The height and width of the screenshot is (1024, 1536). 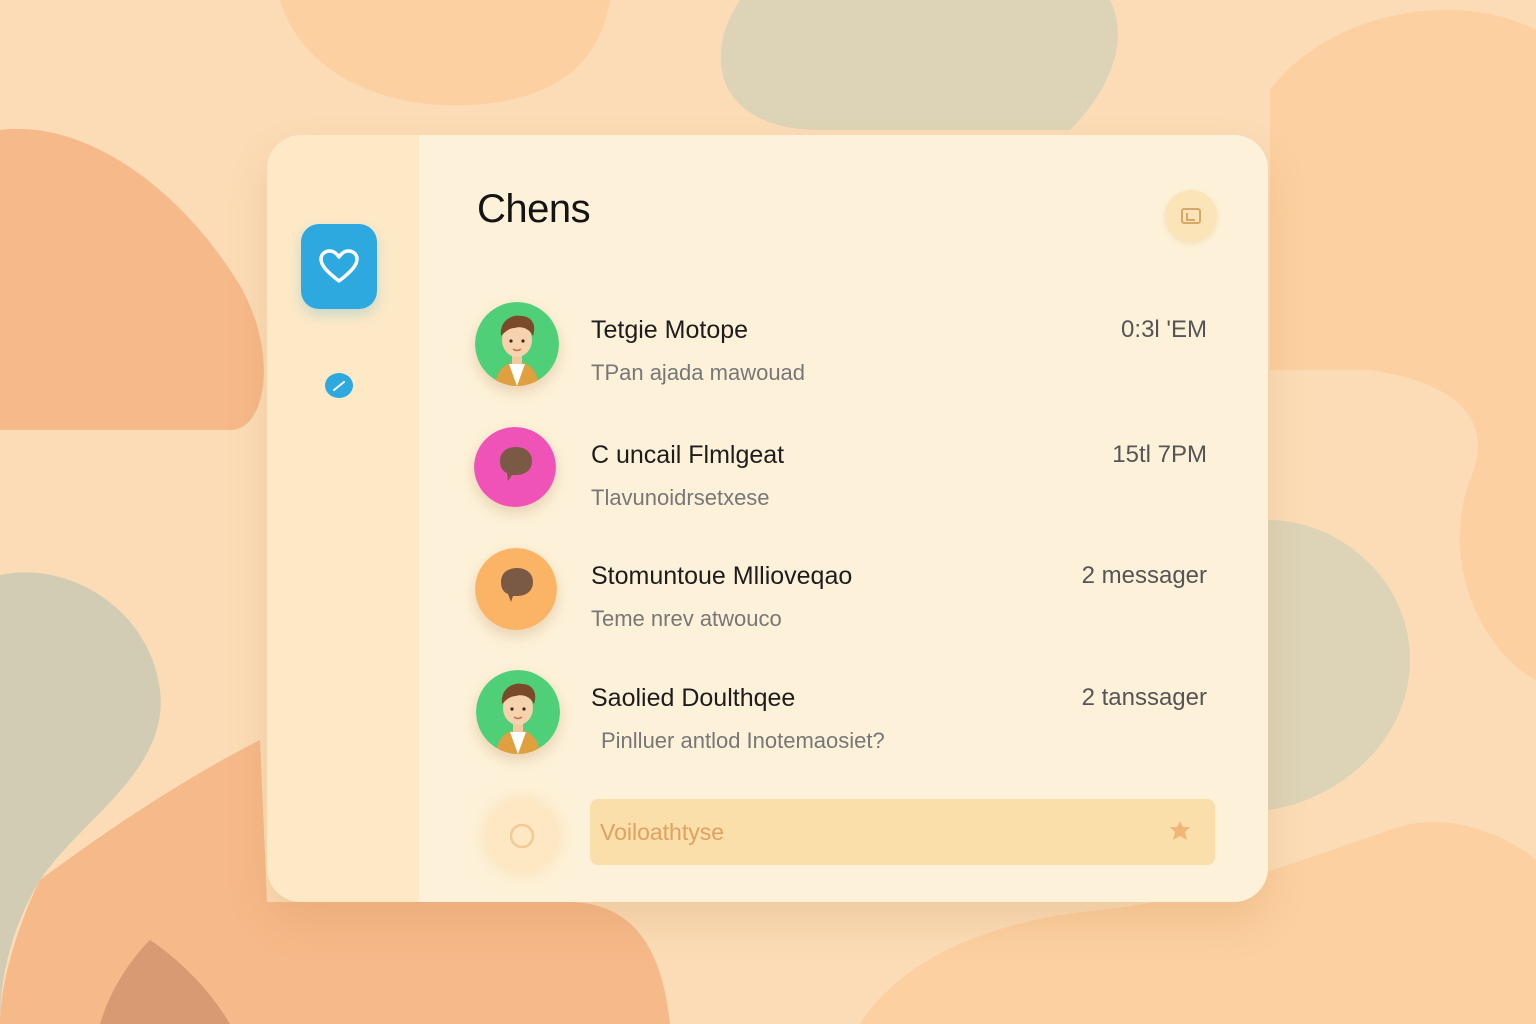 I want to click on circle-icon, so click(x=522, y=836).